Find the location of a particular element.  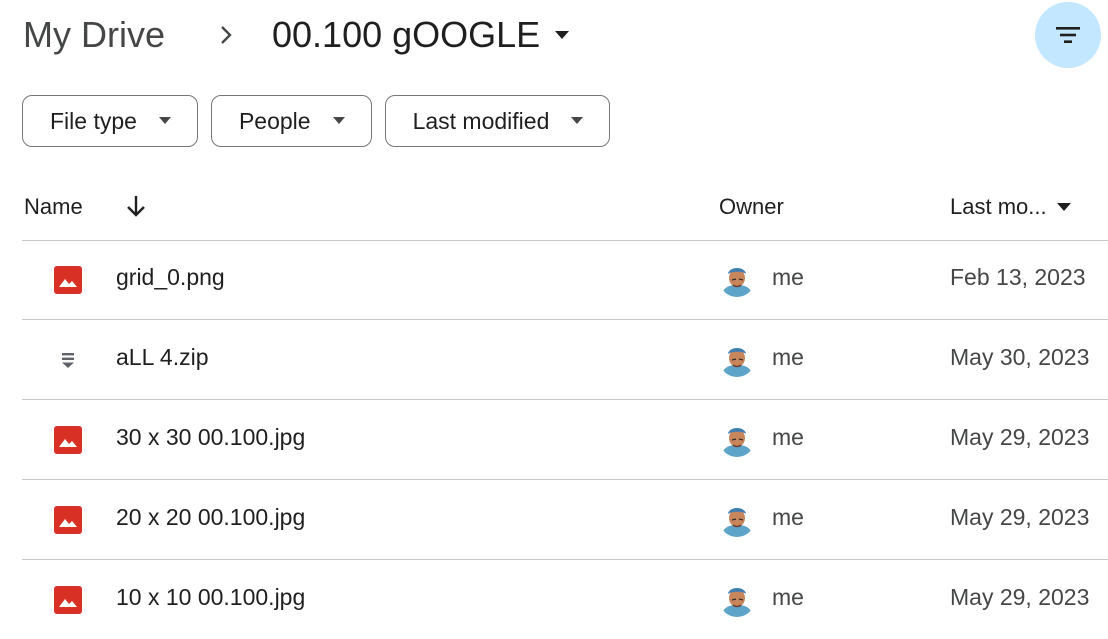

file-name: 10 x 10 00.100.jpg is located at coordinates (211, 597).